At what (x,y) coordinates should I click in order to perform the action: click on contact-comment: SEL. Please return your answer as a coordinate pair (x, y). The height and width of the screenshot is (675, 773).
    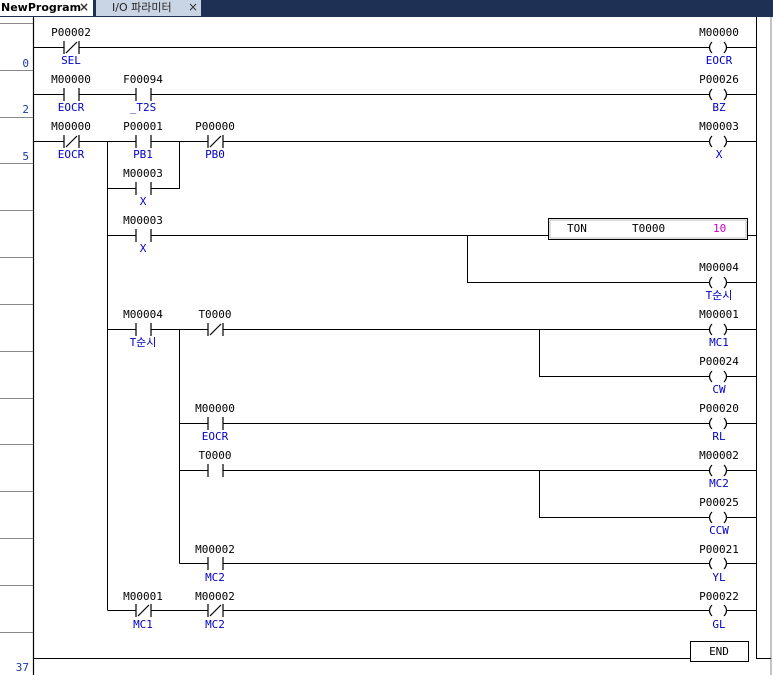
    Looking at the image, I should click on (71, 60).